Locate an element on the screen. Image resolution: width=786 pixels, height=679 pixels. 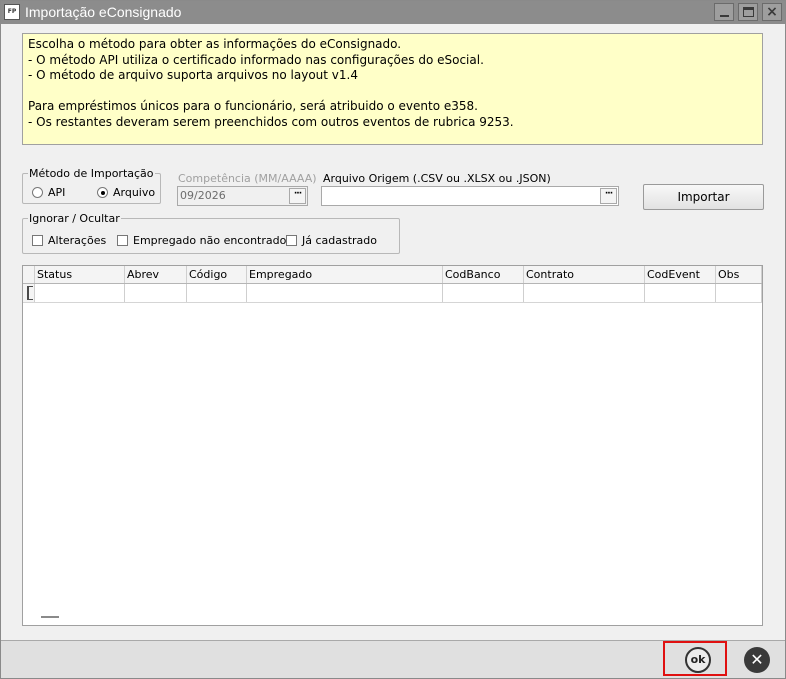
check-alteracoes-label: Alterações is located at coordinates (77, 240).